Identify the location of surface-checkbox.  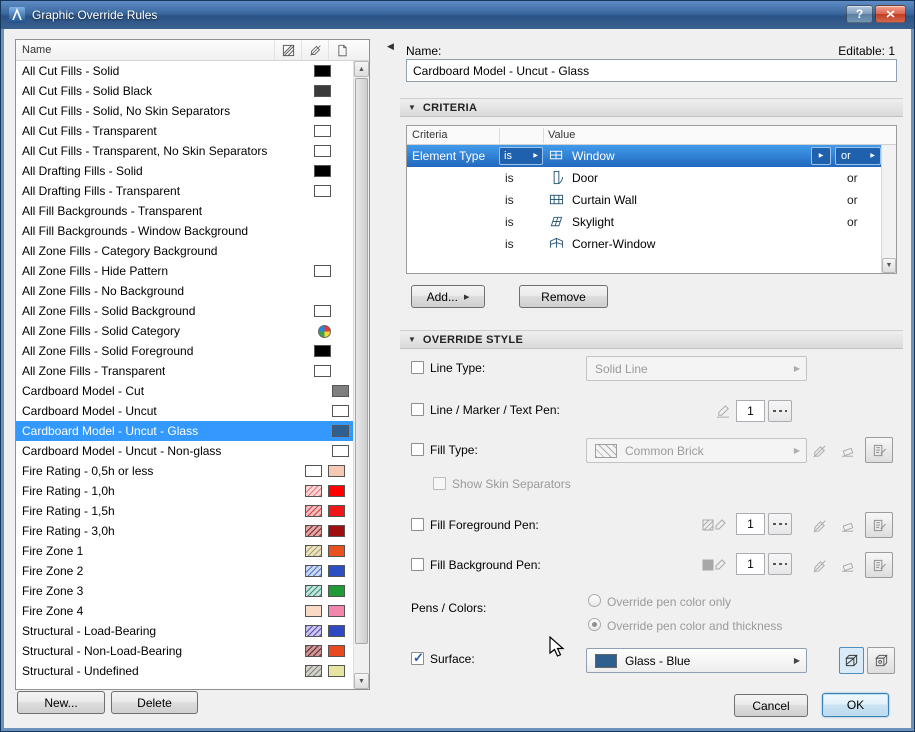
(417, 658).